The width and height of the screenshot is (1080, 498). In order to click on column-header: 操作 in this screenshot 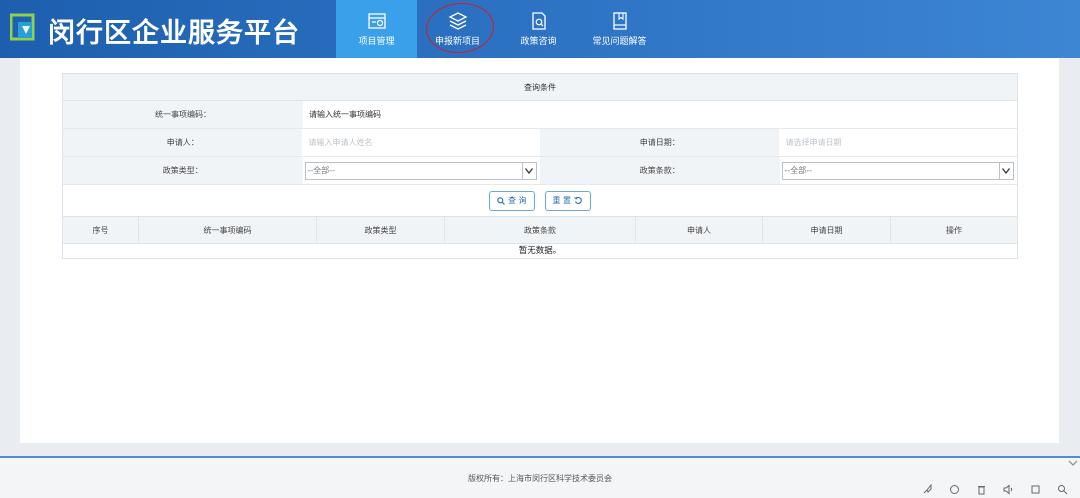, I will do `click(954, 230)`.